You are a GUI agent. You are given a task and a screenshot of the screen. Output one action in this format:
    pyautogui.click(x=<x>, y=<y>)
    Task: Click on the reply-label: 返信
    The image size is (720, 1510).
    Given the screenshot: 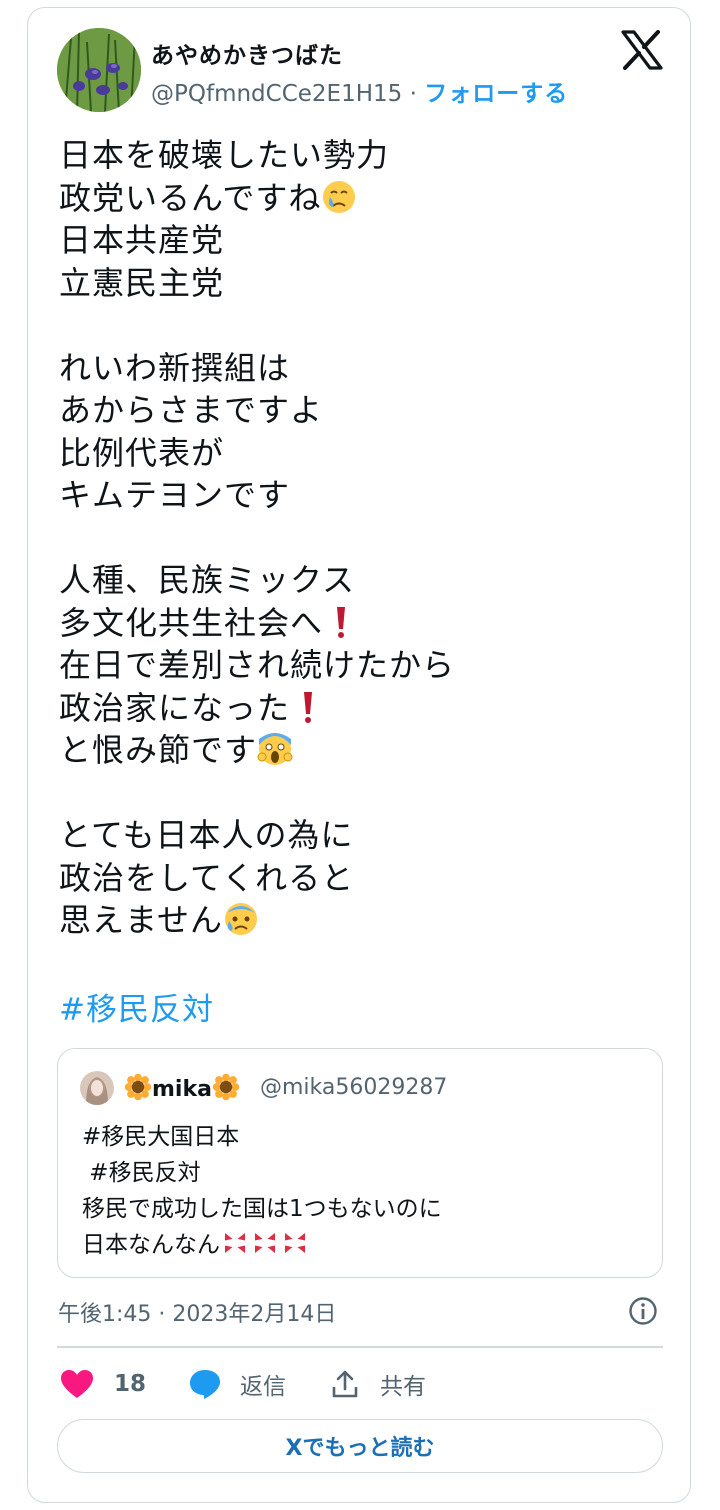 What is the action you would take?
    pyautogui.click(x=263, y=1387)
    